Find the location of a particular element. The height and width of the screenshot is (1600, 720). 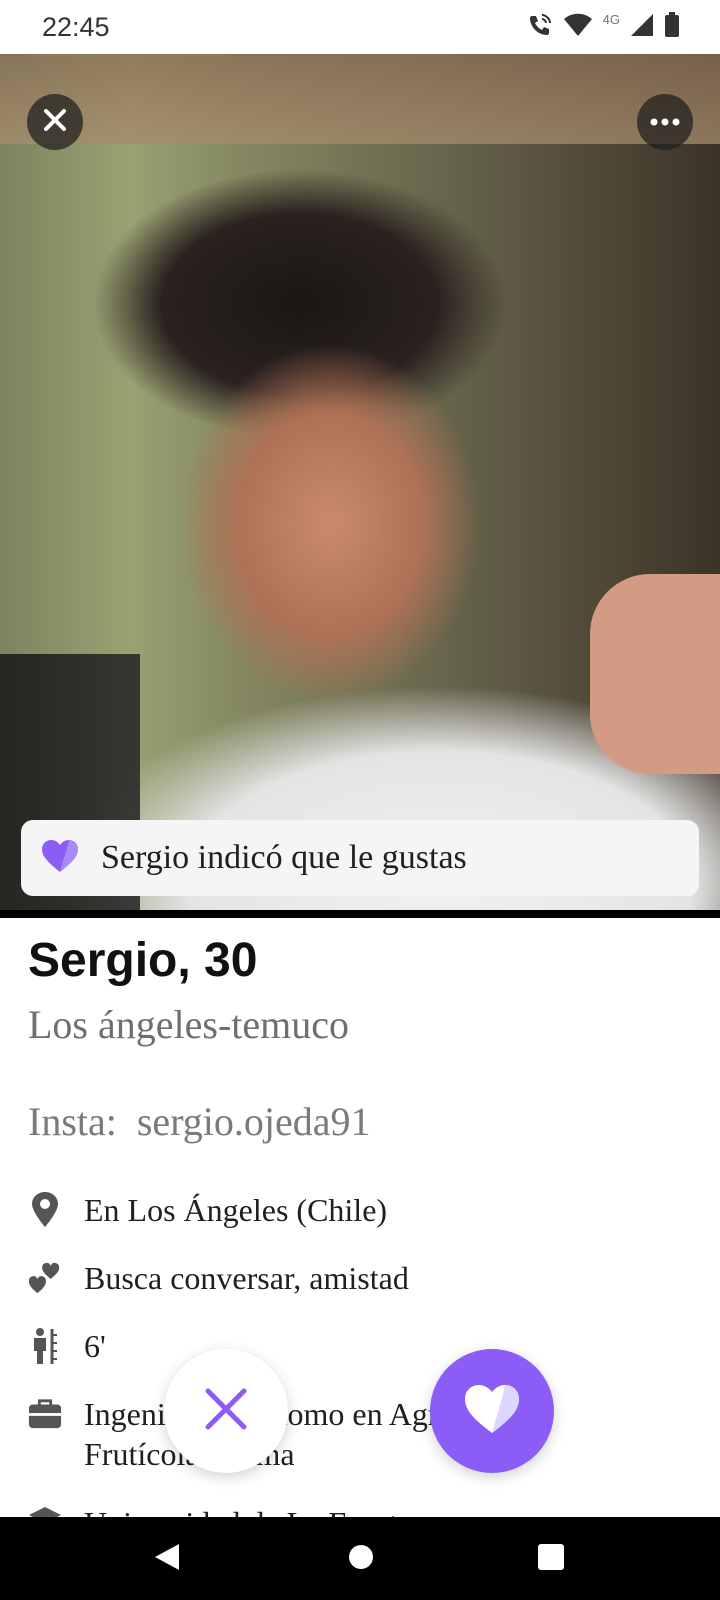

liked-you-text: Sergio indicó que le gustas is located at coordinates (284, 857).